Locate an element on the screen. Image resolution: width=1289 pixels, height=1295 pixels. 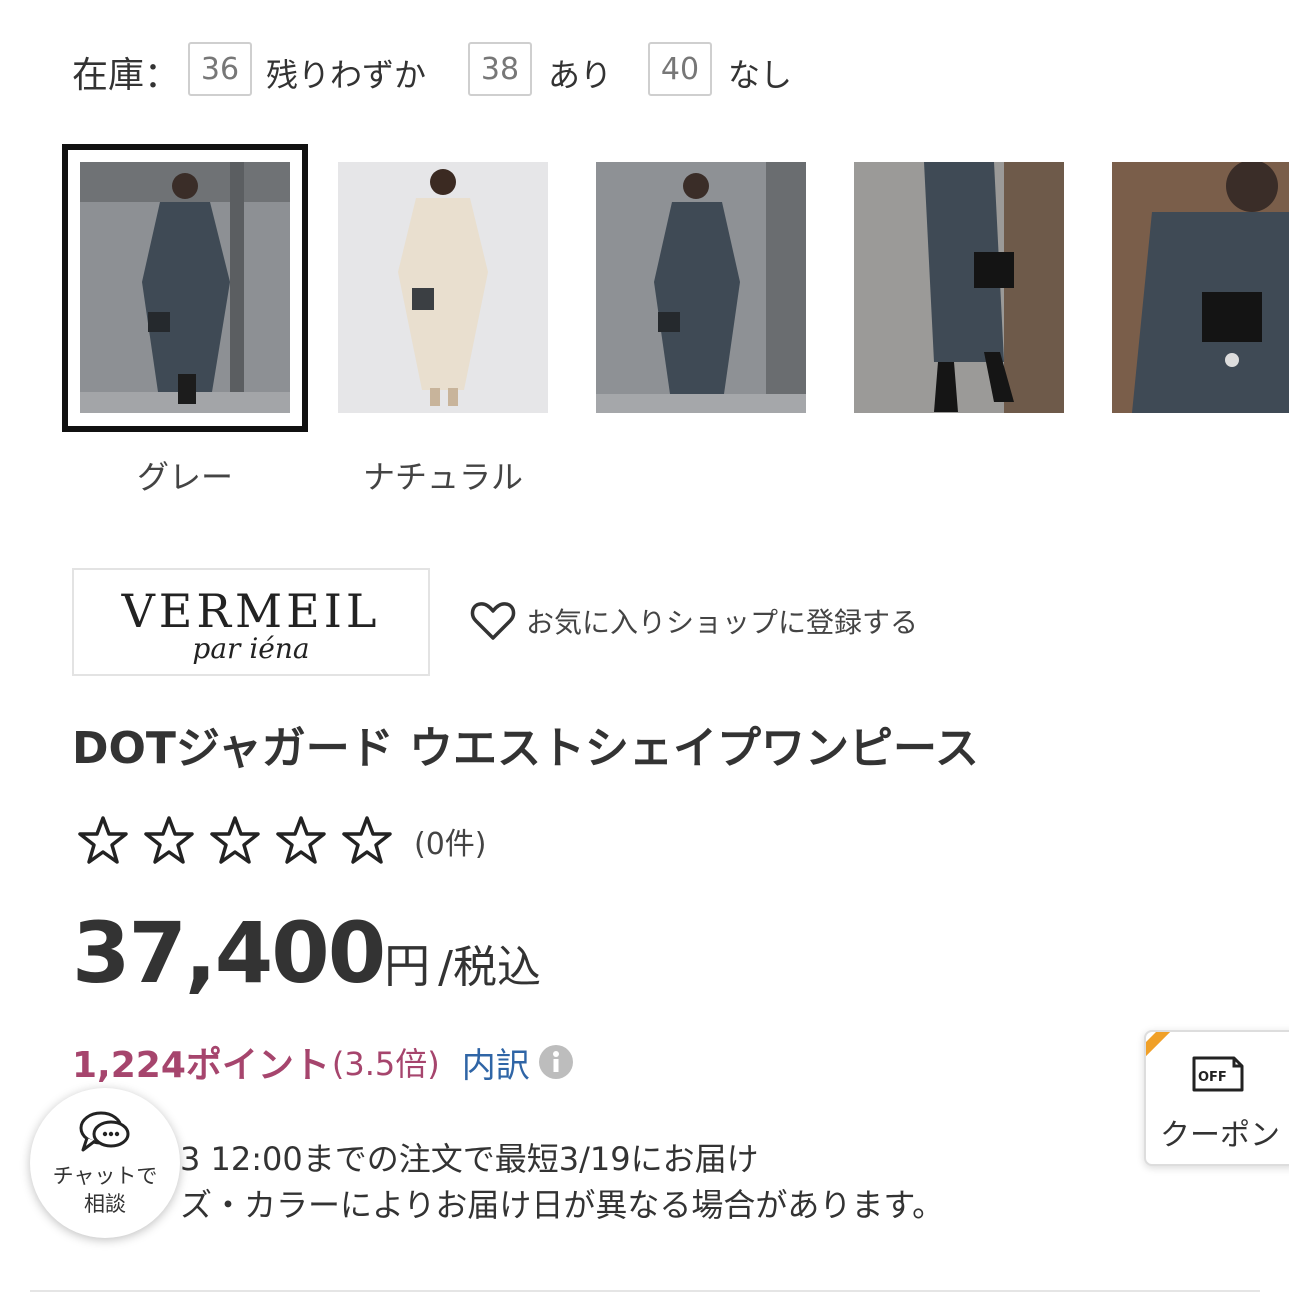
size-38-status: あり is located at coordinates (580, 75).